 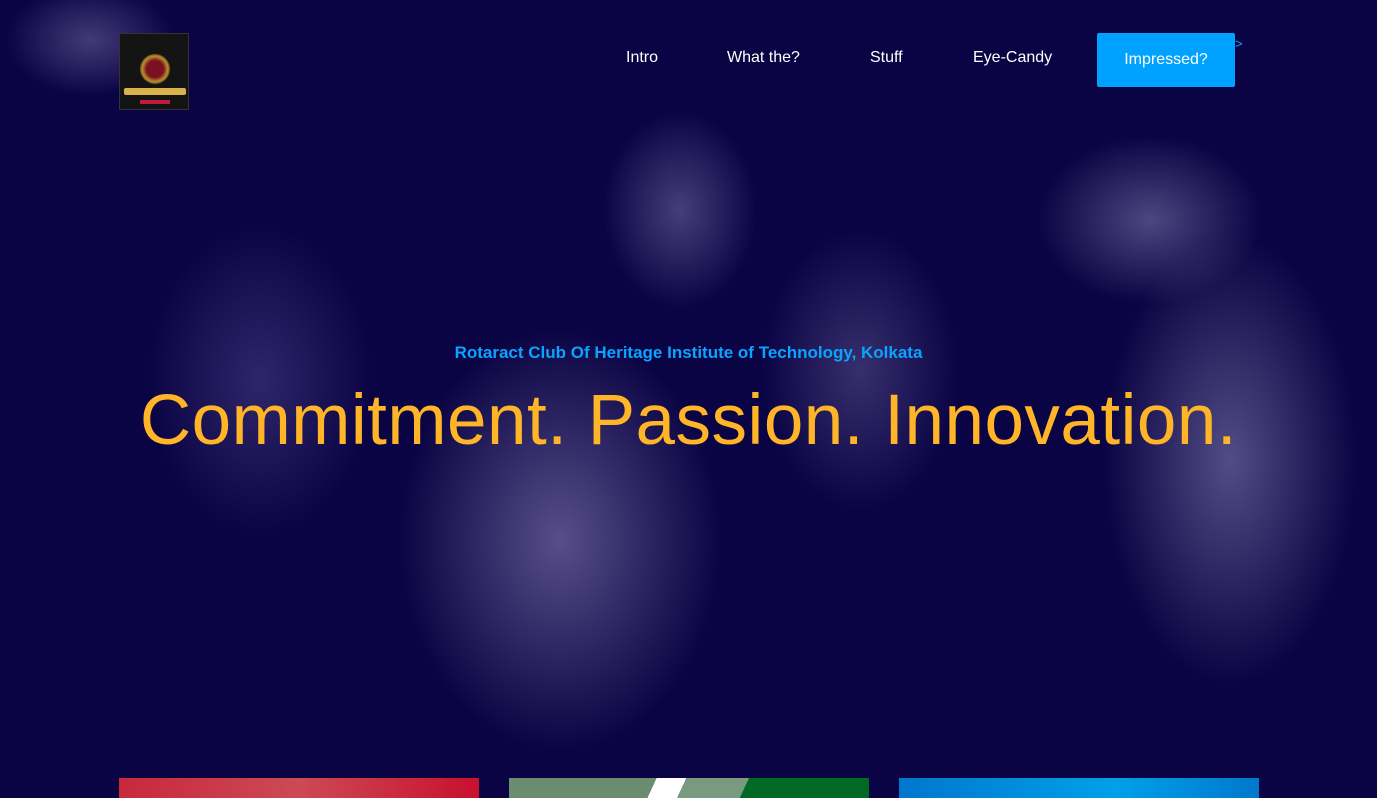 What do you see at coordinates (689, 788) in the screenshot?
I see `feature-card-green` at bounding box center [689, 788].